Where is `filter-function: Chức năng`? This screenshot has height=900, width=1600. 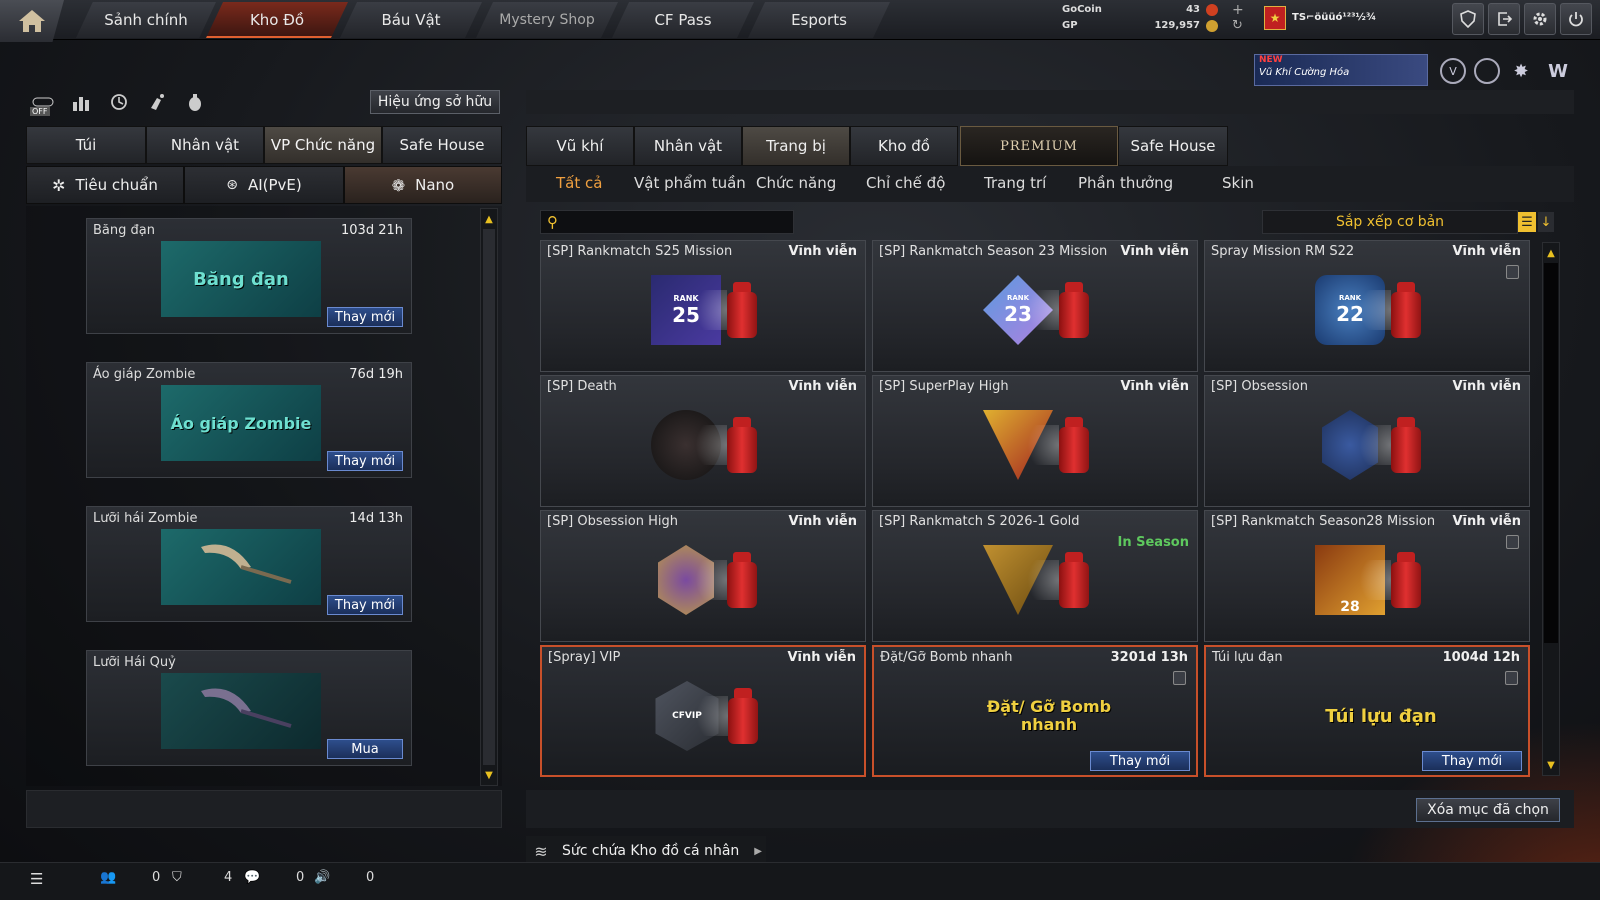 filter-function: Chức năng is located at coordinates (796, 183).